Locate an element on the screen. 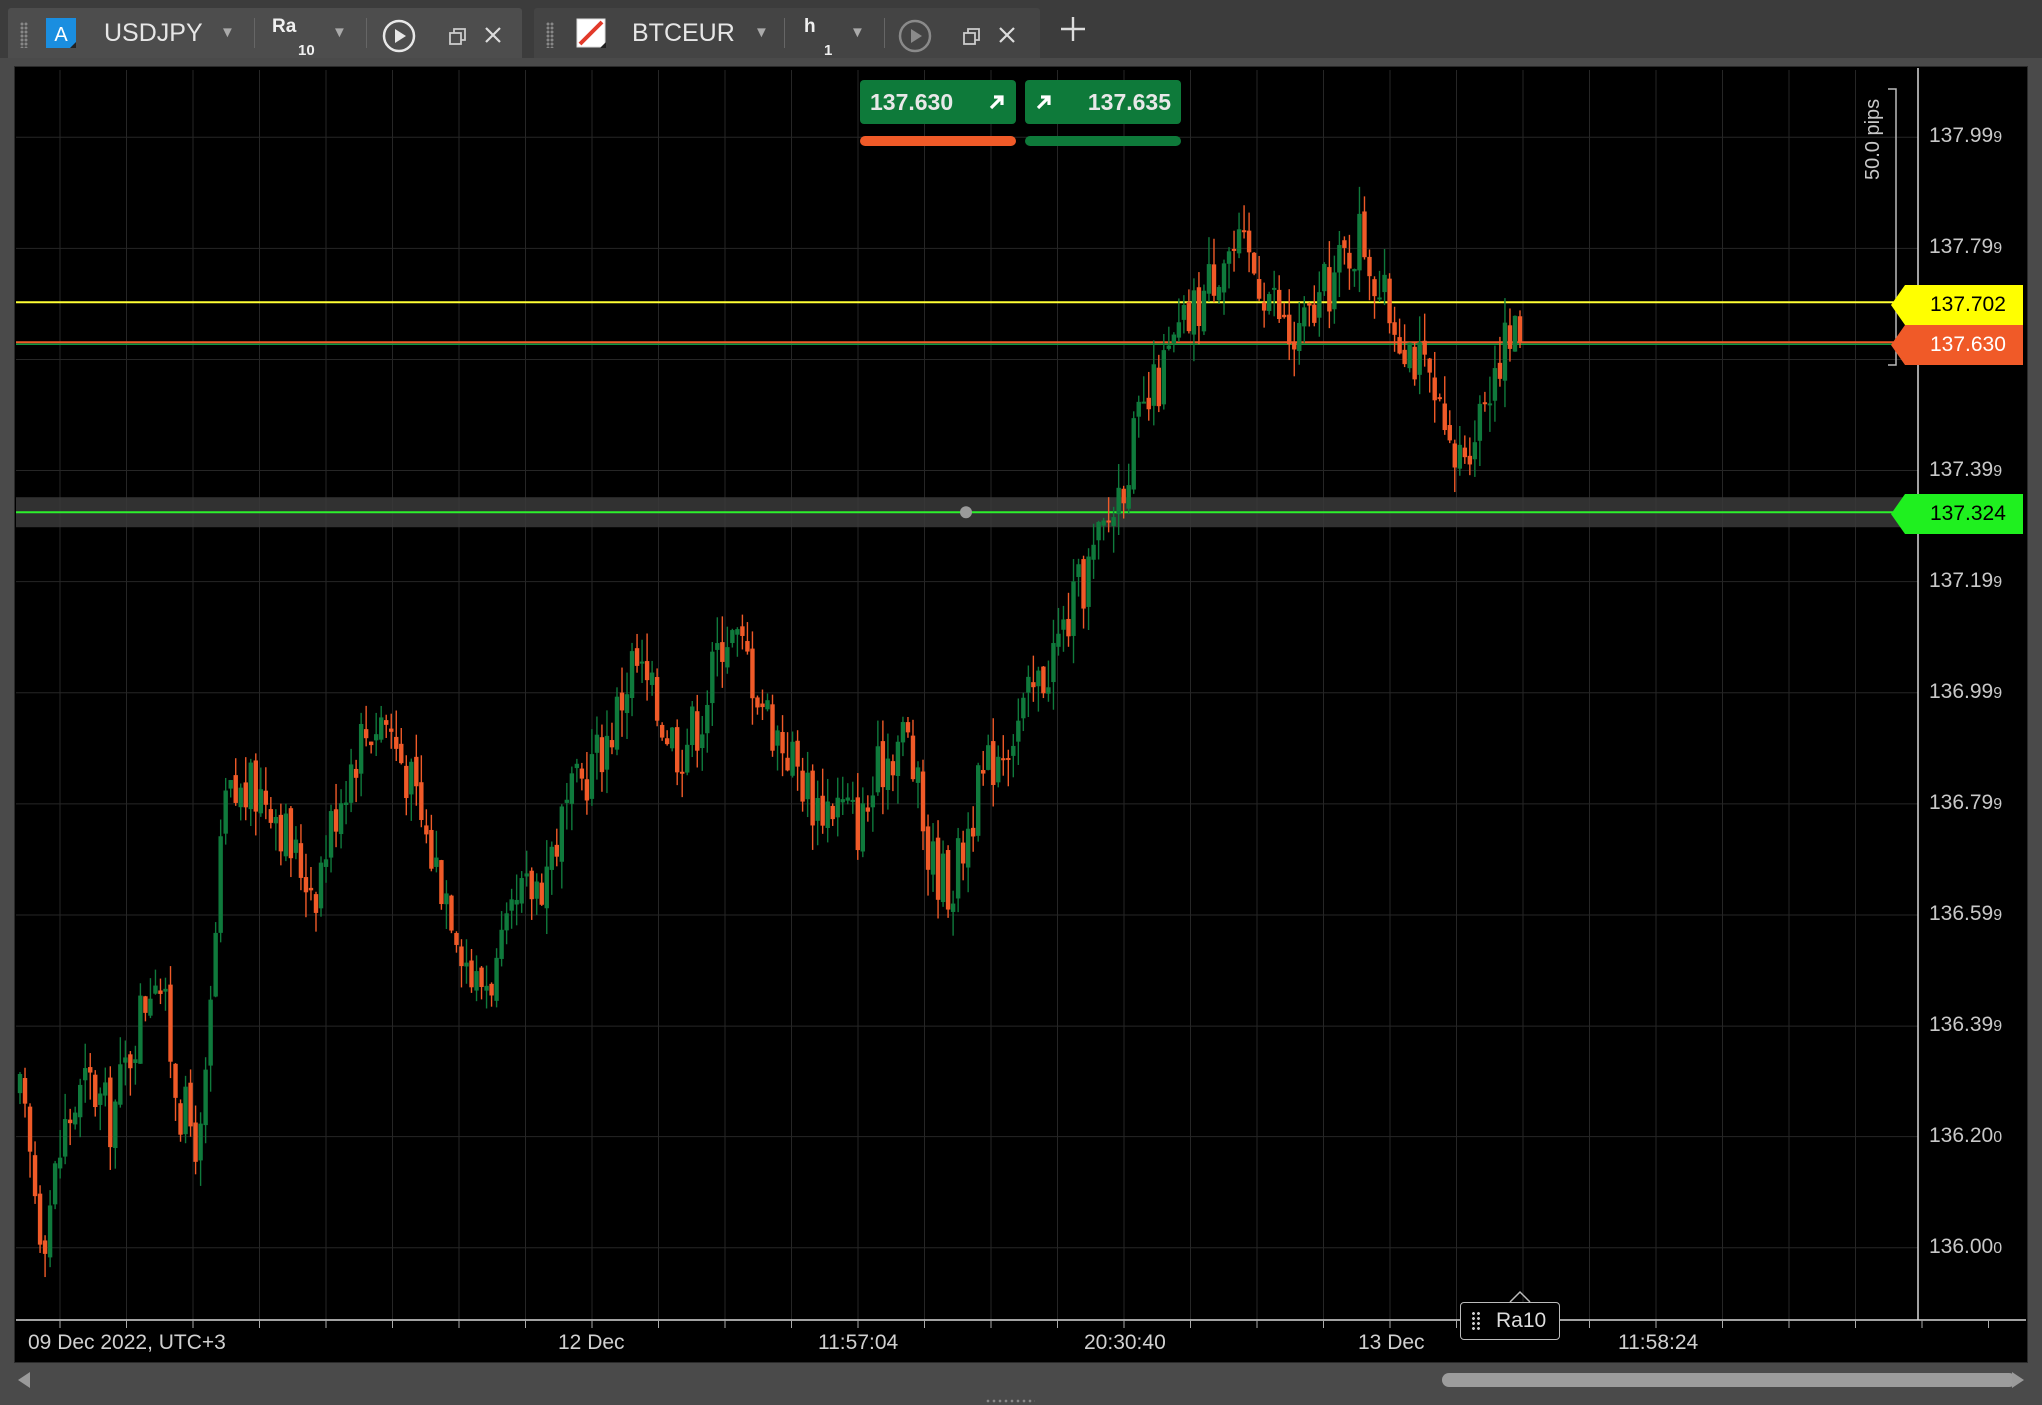 The height and width of the screenshot is (1405, 2042). horizontal-scrollbar is located at coordinates (1021, 1380).